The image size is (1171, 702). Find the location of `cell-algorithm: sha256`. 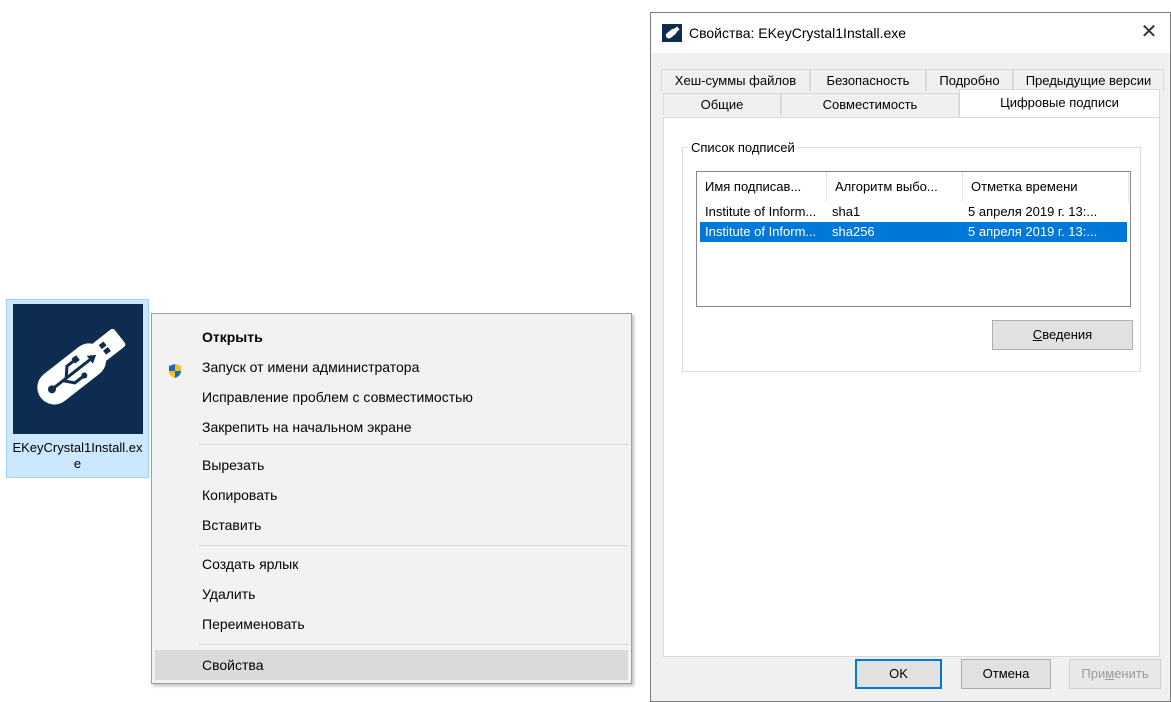

cell-algorithm: sha256 is located at coordinates (853, 231).